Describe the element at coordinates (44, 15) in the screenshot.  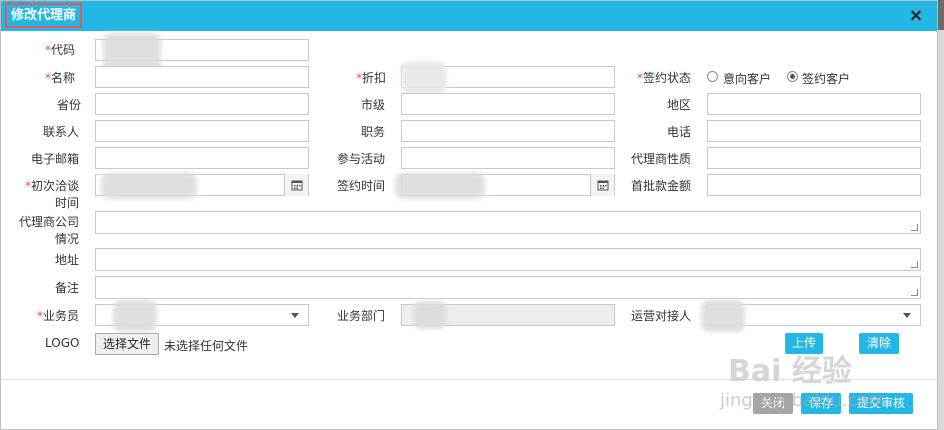
I see `dialog-title: 修改代理商` at that location.